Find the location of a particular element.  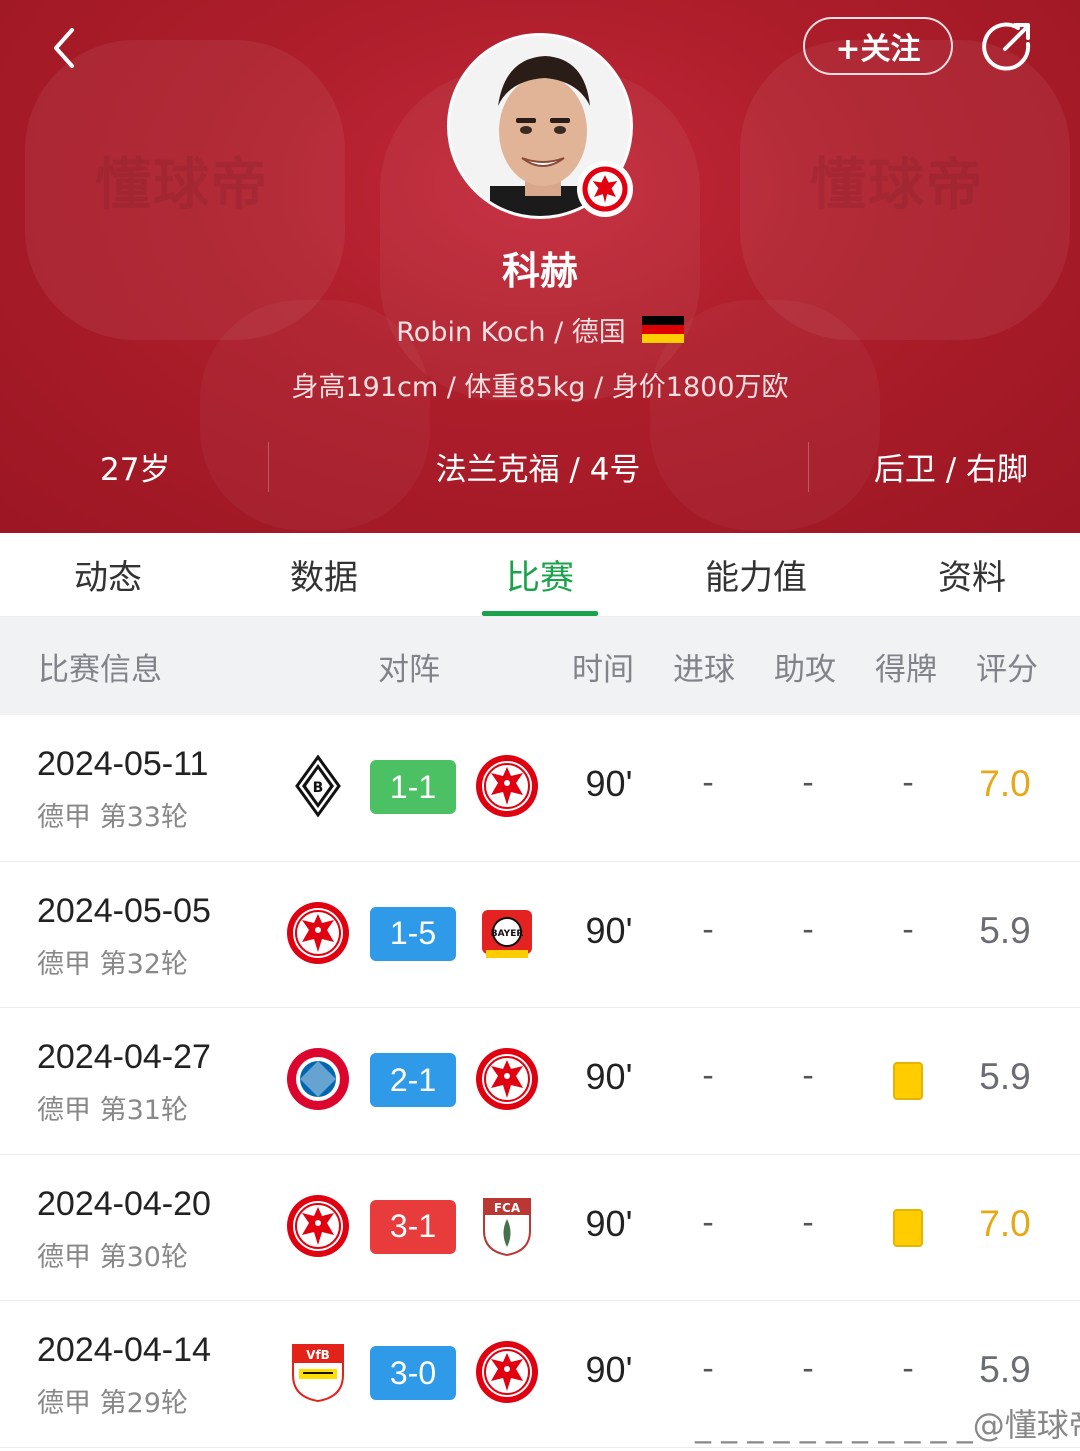

match-row: 2024-05-11 德甲 第33轮 B 1-1 90' - - - 7.0 is located at coordinates (540, 788).